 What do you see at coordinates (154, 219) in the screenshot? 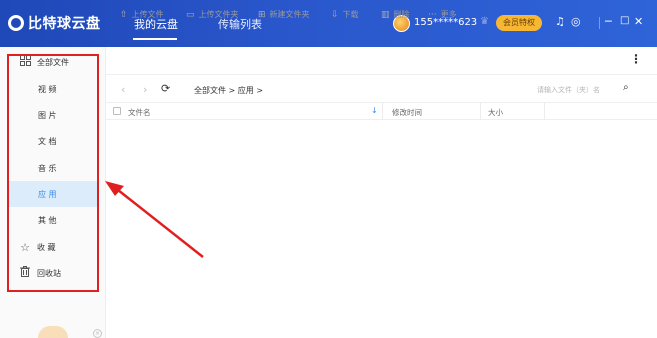
I see `annotation-arrow` at bounding box center [154, 219].